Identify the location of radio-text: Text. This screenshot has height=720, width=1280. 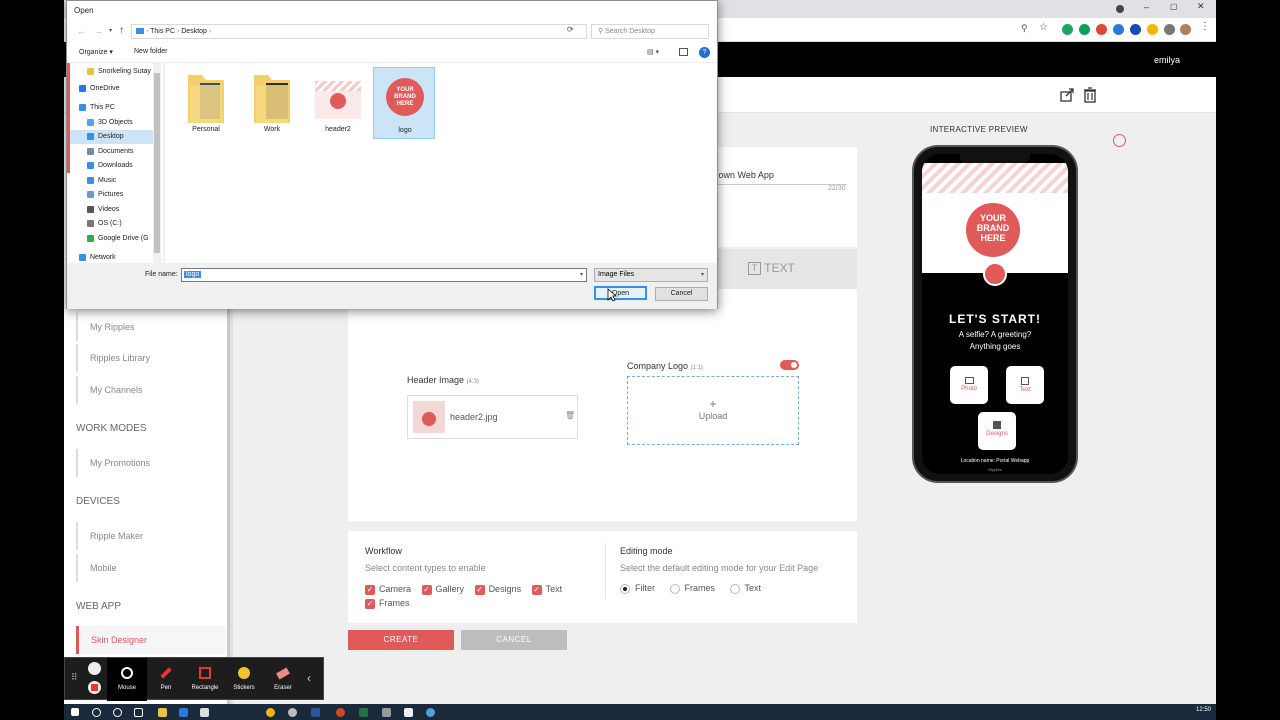
(745, 588).